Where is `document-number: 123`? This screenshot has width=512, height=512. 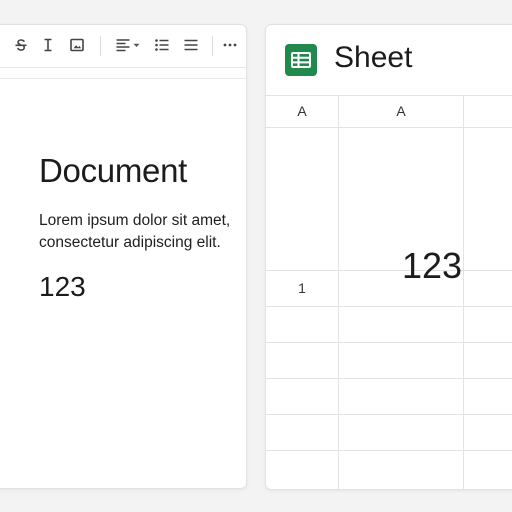 document-number: 123 is located at coordinates (62, 287).